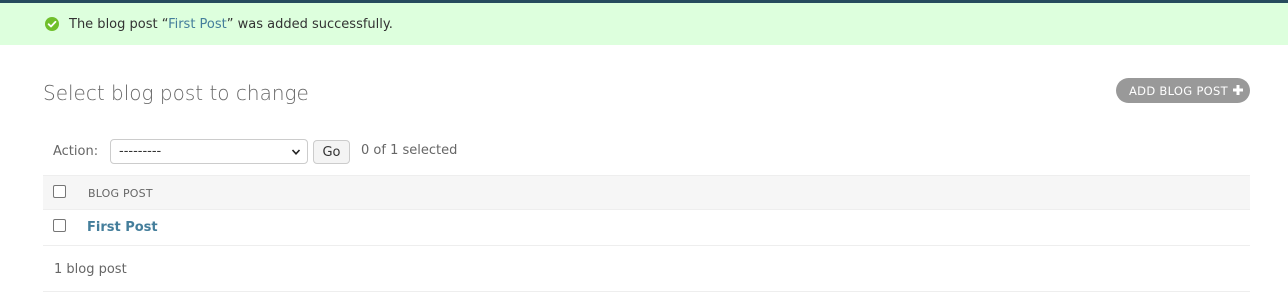 Image resolution: width=1288 pixels, height=297 pixels. I want to click on message-suffix: ” was added successfully., so click(309, 24).